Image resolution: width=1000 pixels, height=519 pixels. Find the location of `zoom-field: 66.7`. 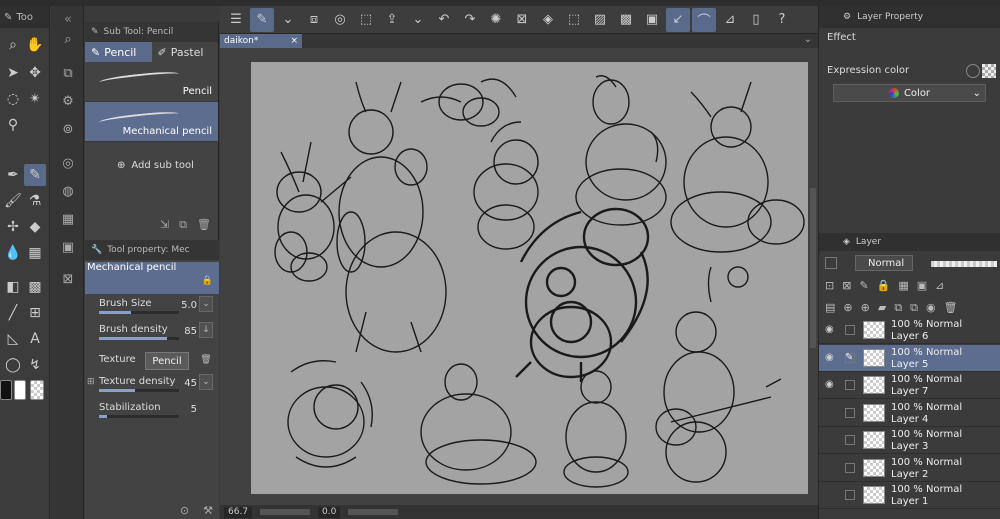

zoom-field: 66.7 is located at coordinates (238, 512).